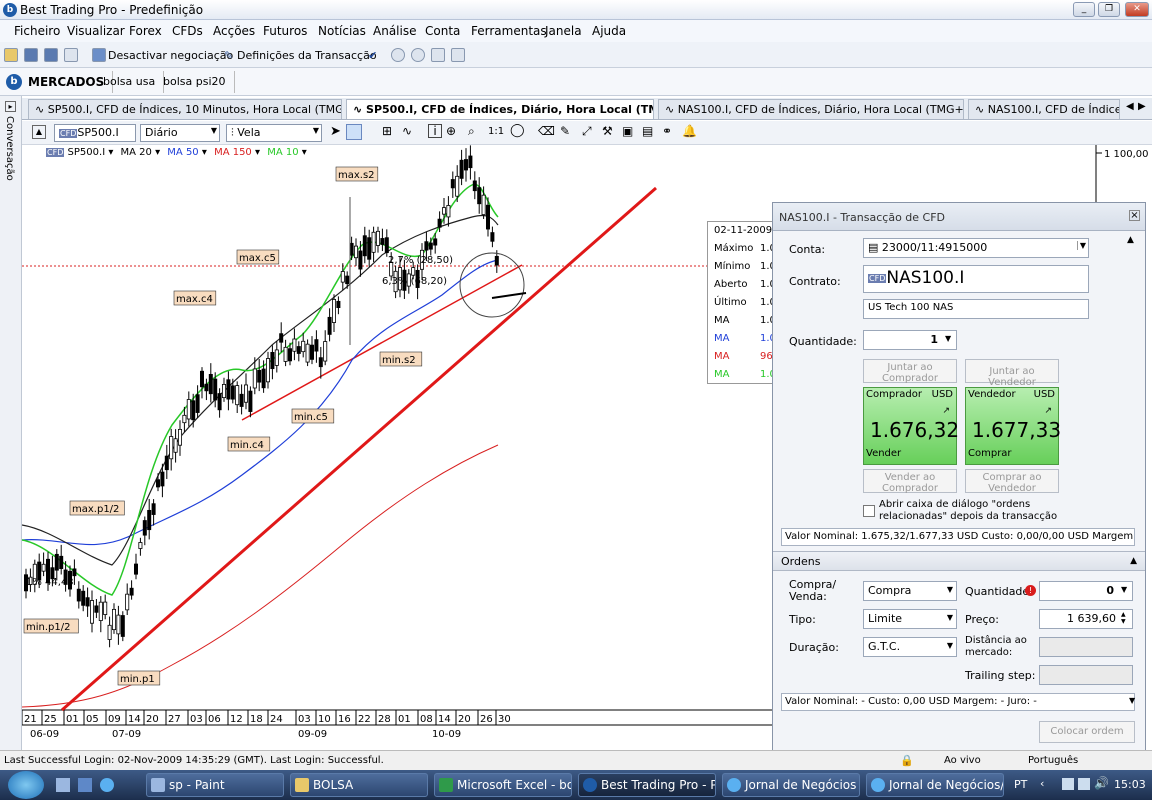 This screenshot has width=1152, height=800. What do you see at coordinates (354, 132) in the screenshot?
I see `line-tool-icon` at bounding box center [354, 132].